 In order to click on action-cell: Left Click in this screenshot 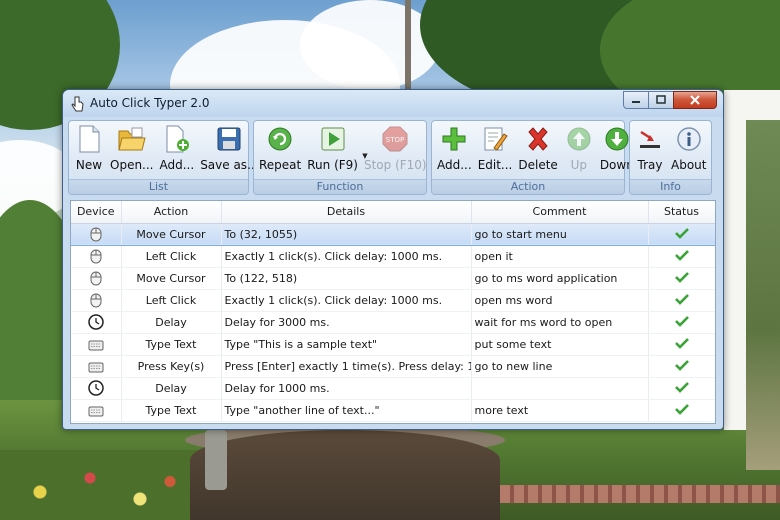, I will do `click(171, 256)`.